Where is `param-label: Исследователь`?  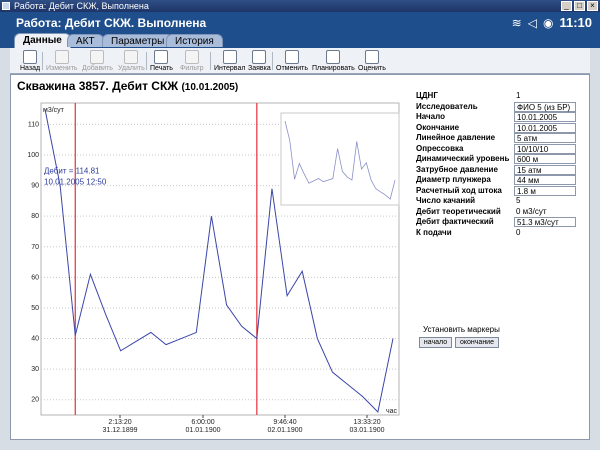 param-label: Исследователь is located at coordinates (447, 106).